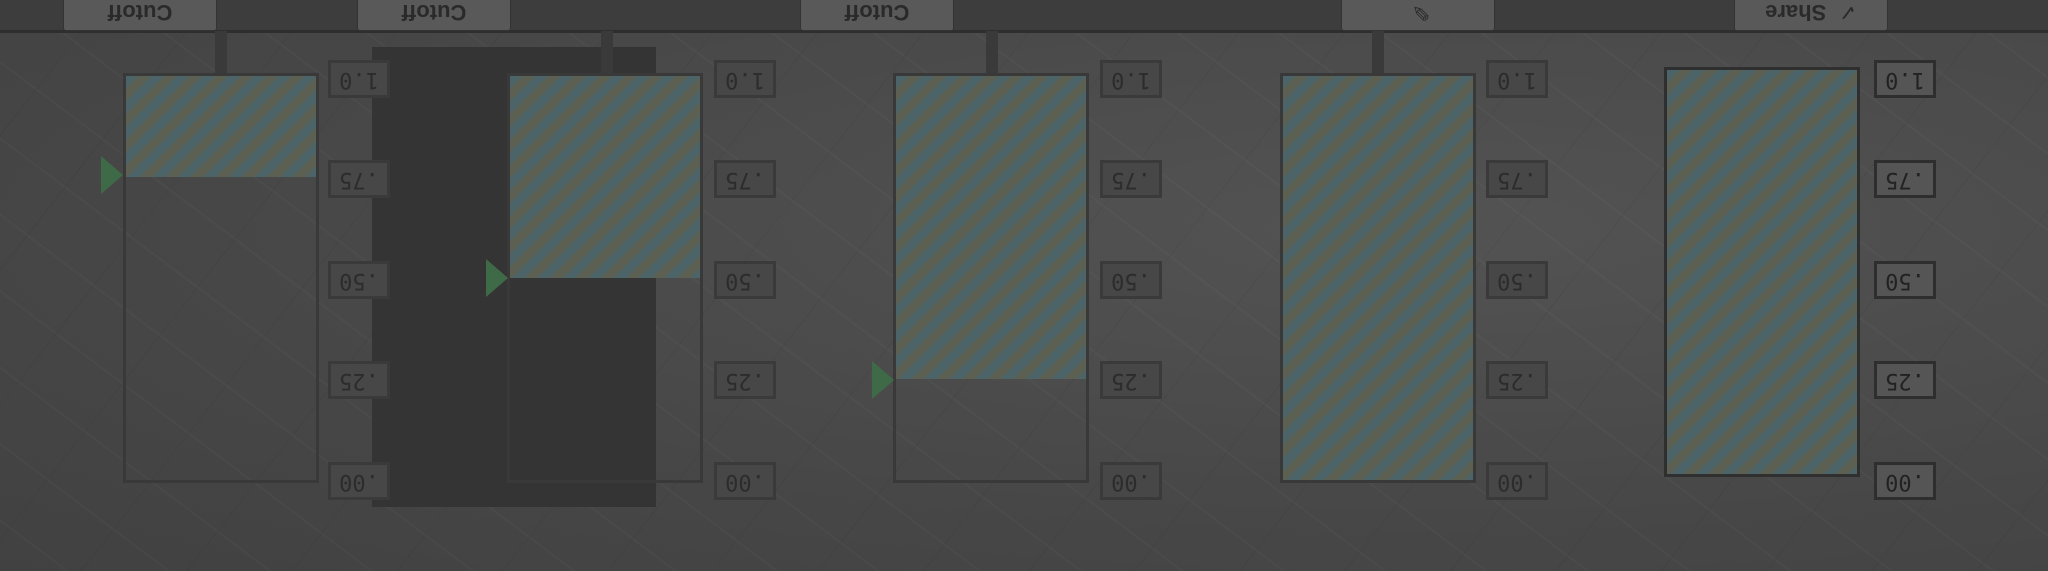 The image size is (2048, 571). What do you see at coordinates (112, 175) in the screenshot?
I see `gauge-1-cutoff-marker` at bounding box center [112, 175].